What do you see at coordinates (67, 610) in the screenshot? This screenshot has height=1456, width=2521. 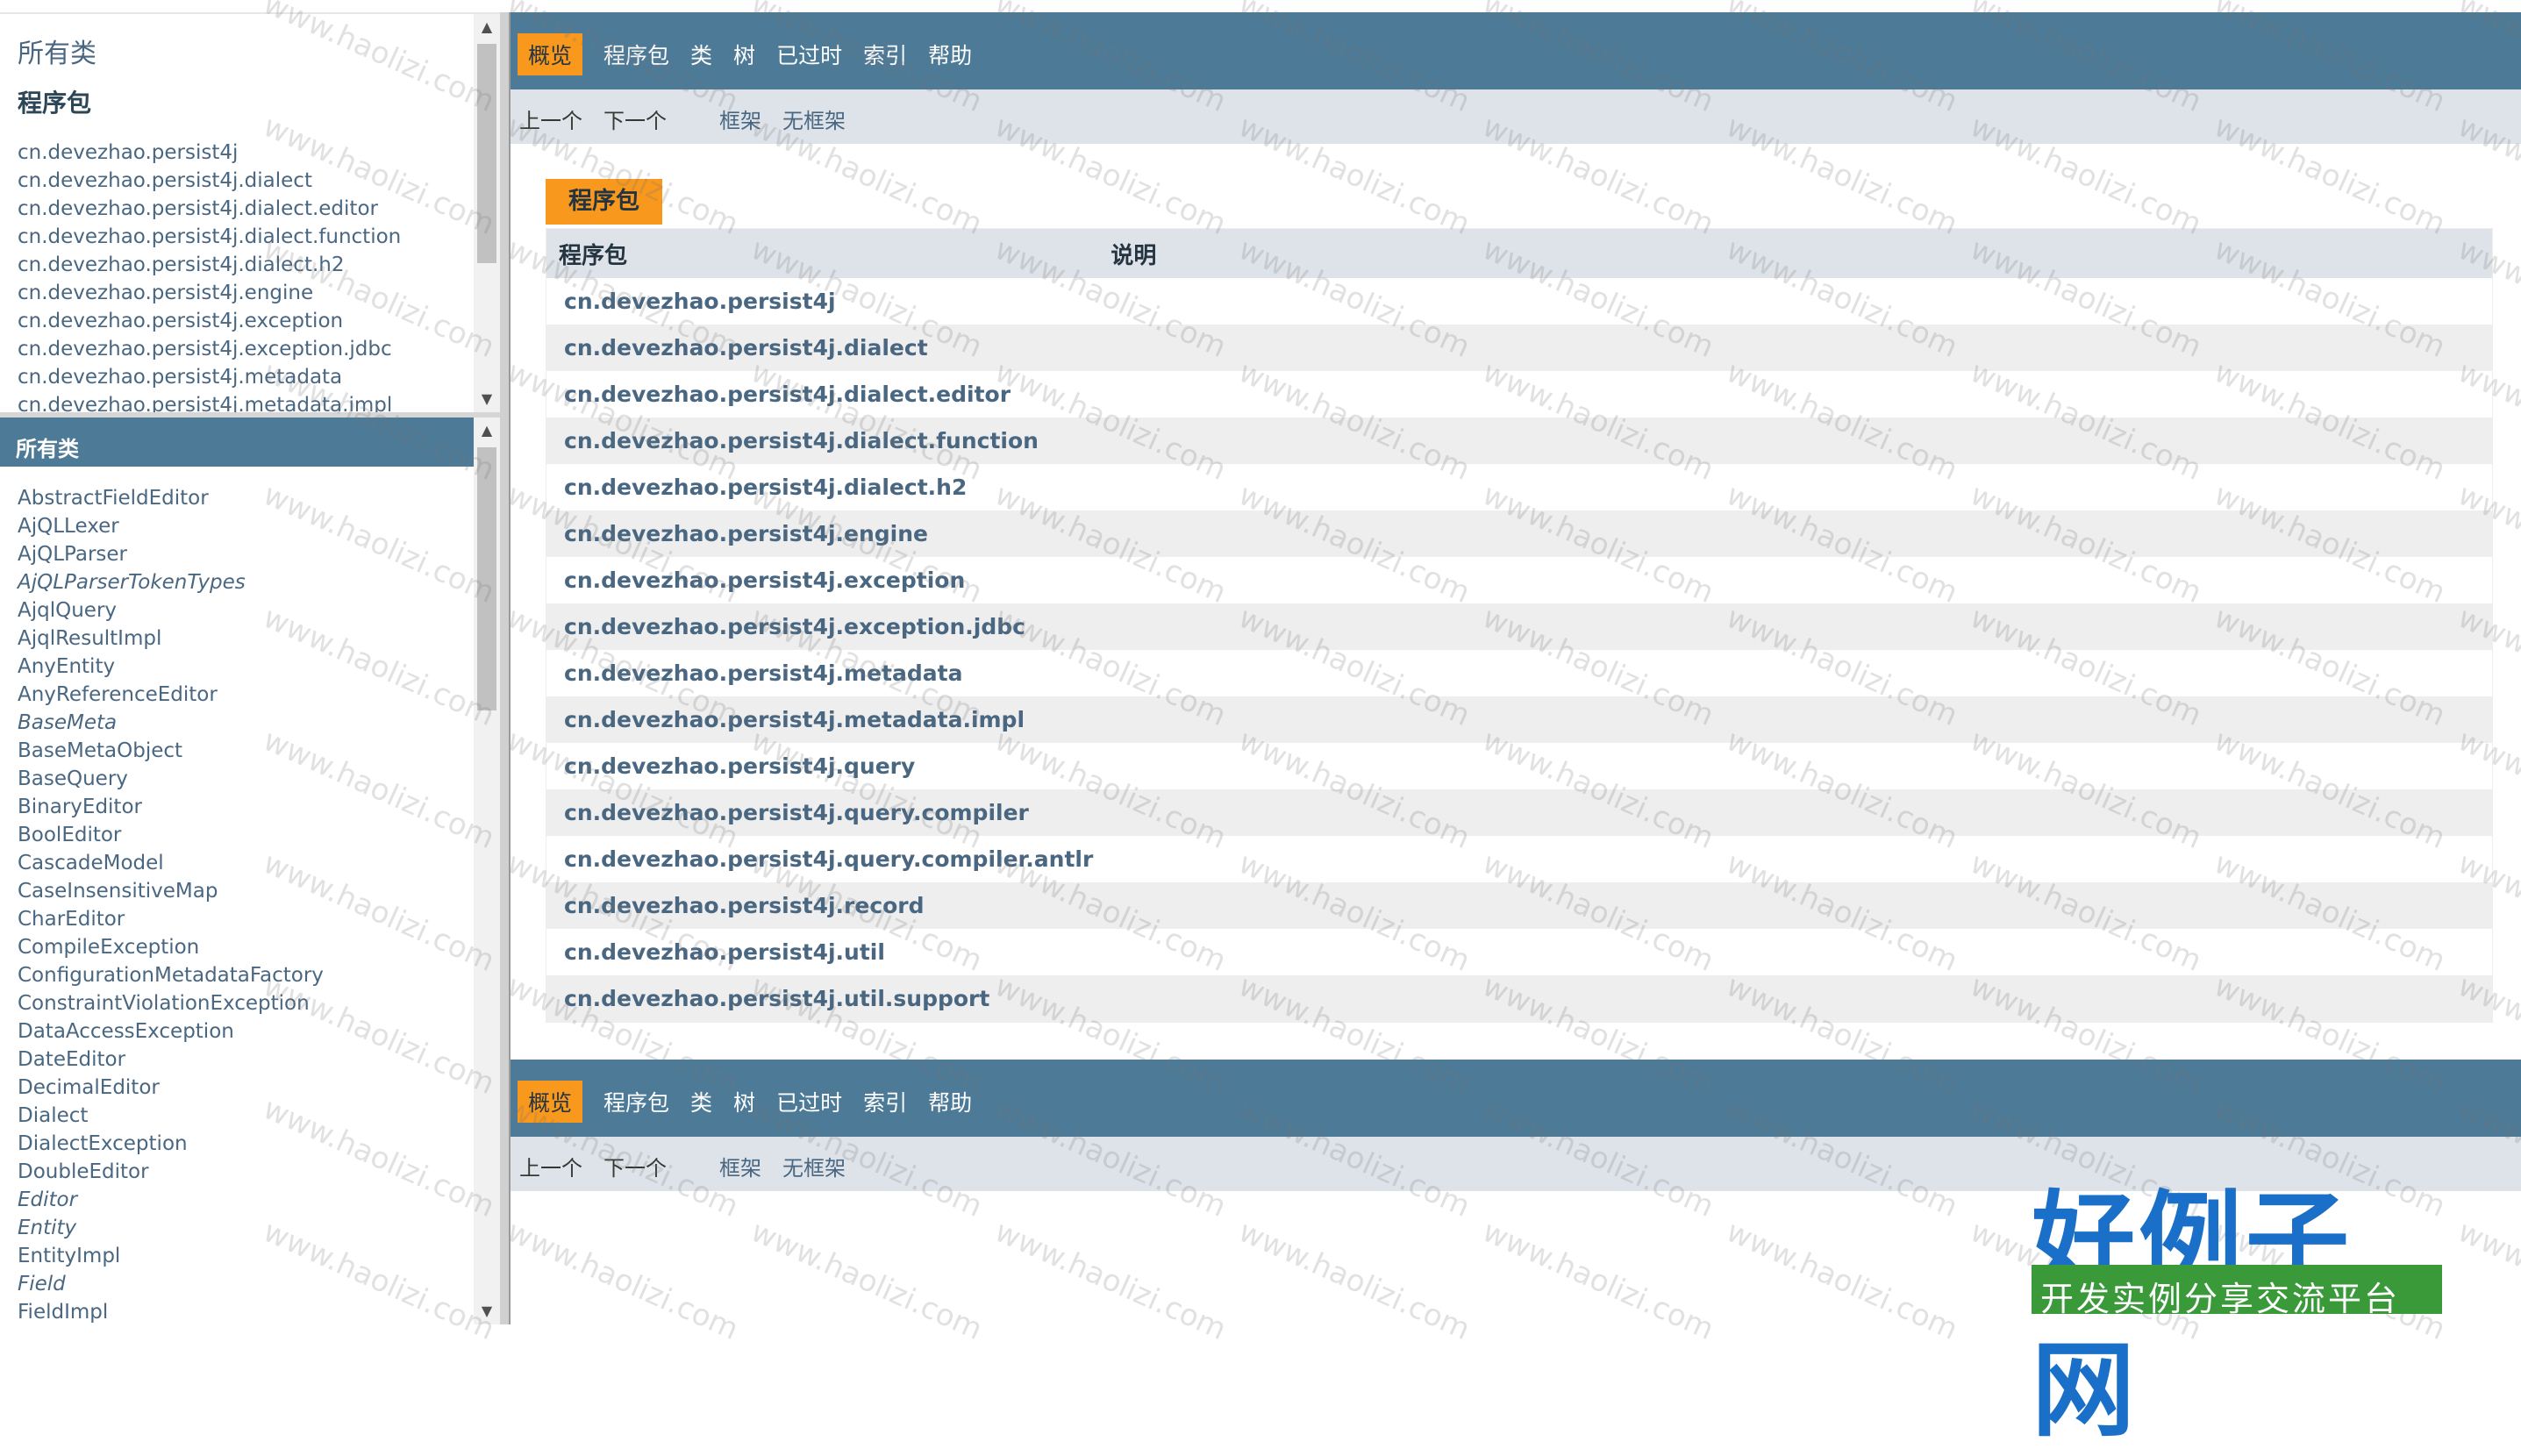 I see `class-link: AjqlQuery` at bounding box center [67, 610].